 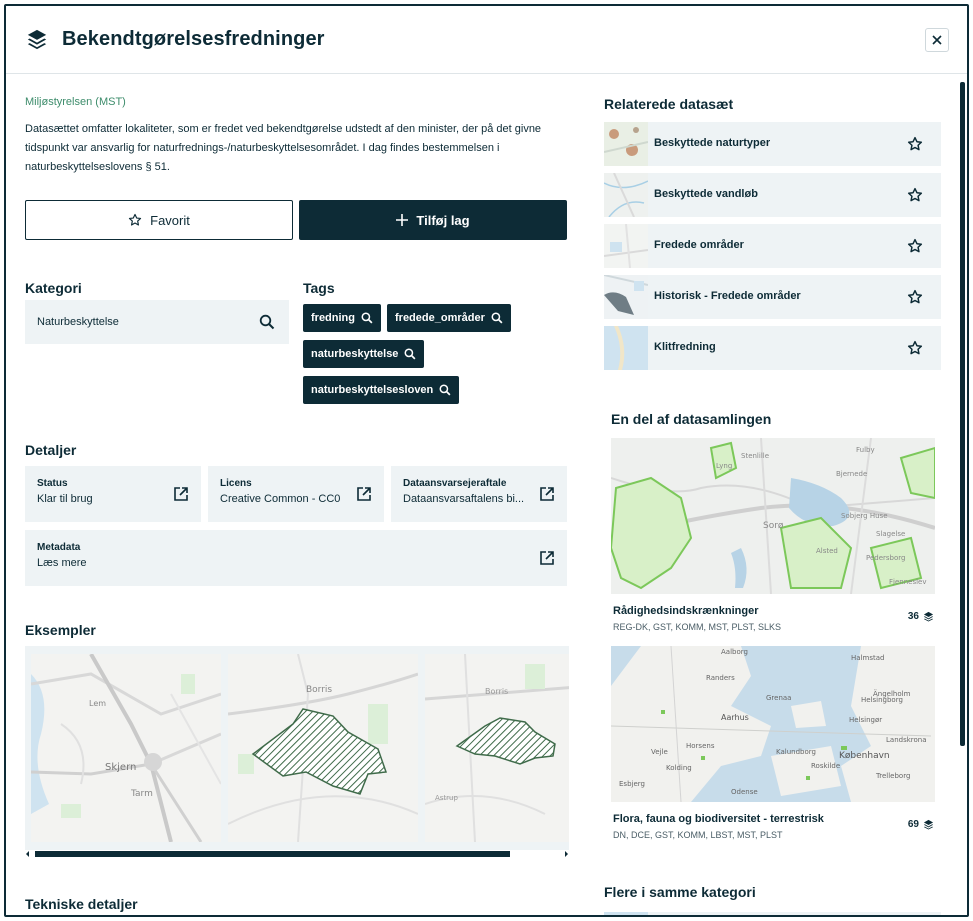 I want to click on example-map-image: Borris, so click(x=323, y=748).